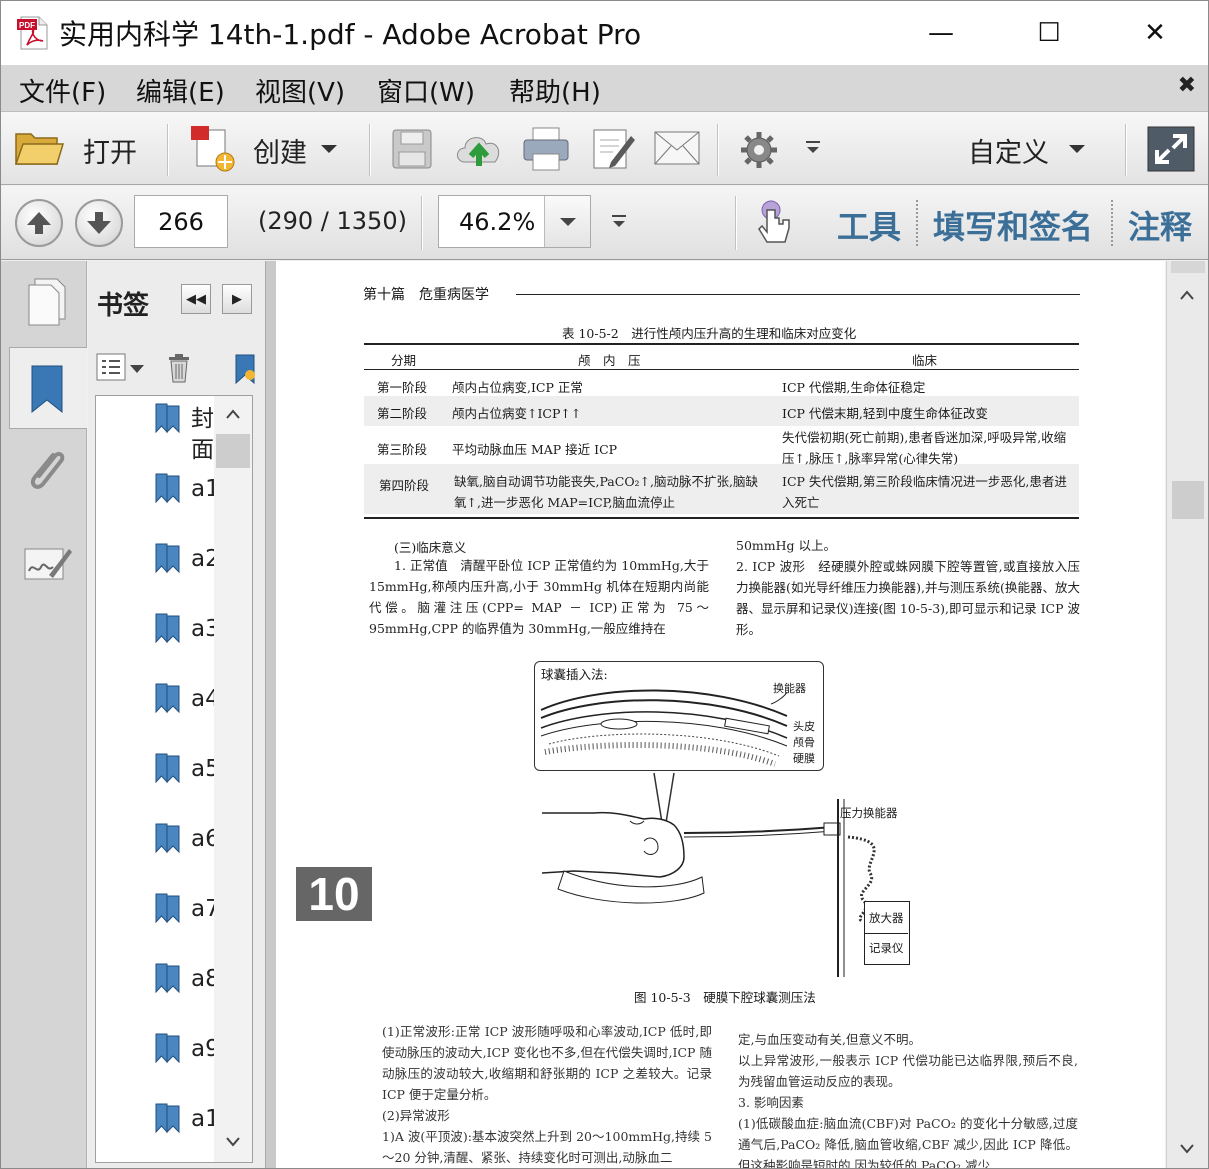 This screenshot has height=1169, width=1209. What do you see at coordinates (1188, 500) in the screenshot?
I see `document-scroll-thumb` at bounding box center [1188, 500].